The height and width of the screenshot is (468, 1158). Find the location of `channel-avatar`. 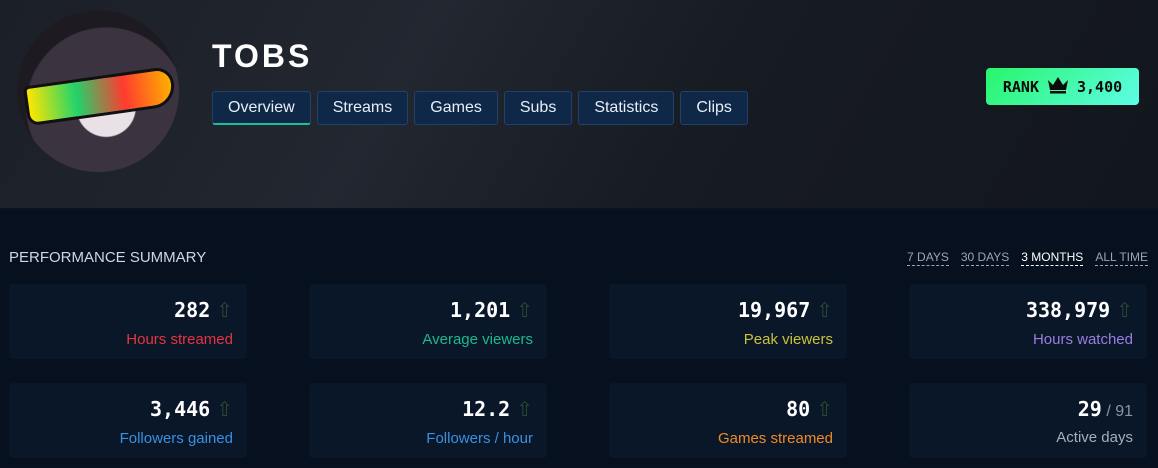

channel-avatar is located at coordinates (98, 91).